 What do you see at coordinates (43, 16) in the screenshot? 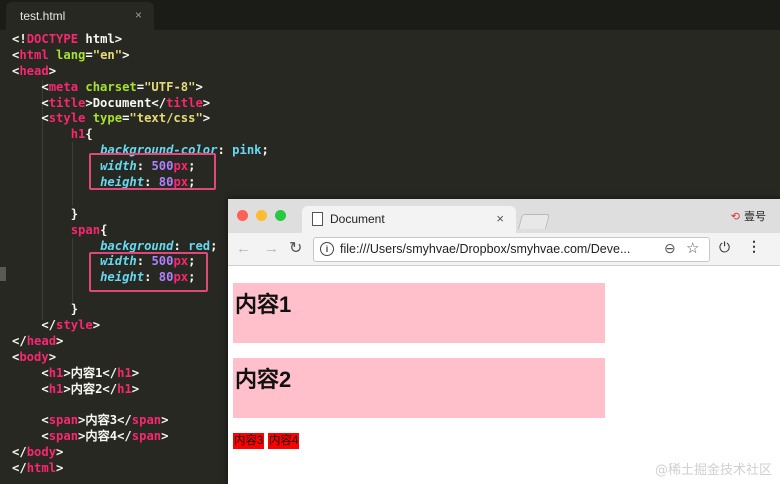
I see `editor-tab-label: test.html` at bounding box center [43, 16].